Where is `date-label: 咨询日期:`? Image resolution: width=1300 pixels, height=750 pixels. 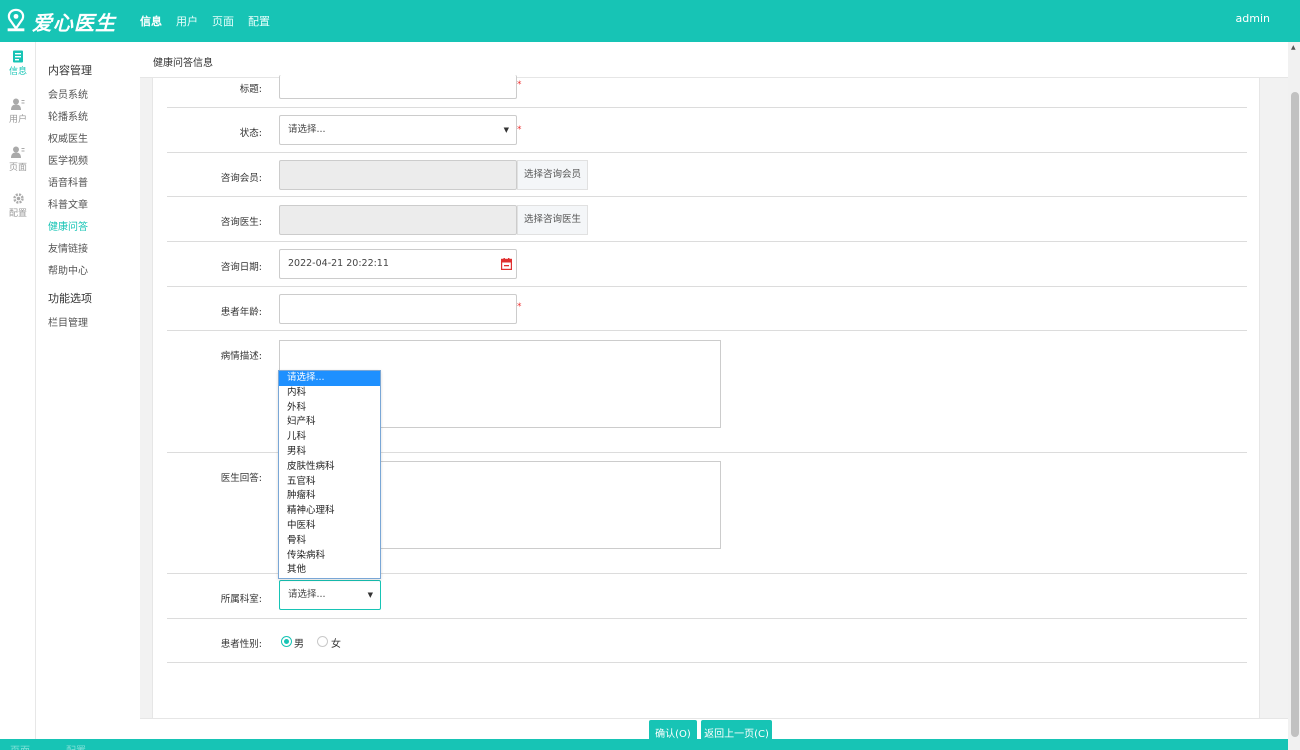 date-label: 咨询日期: is located at coordinates (241, 267).